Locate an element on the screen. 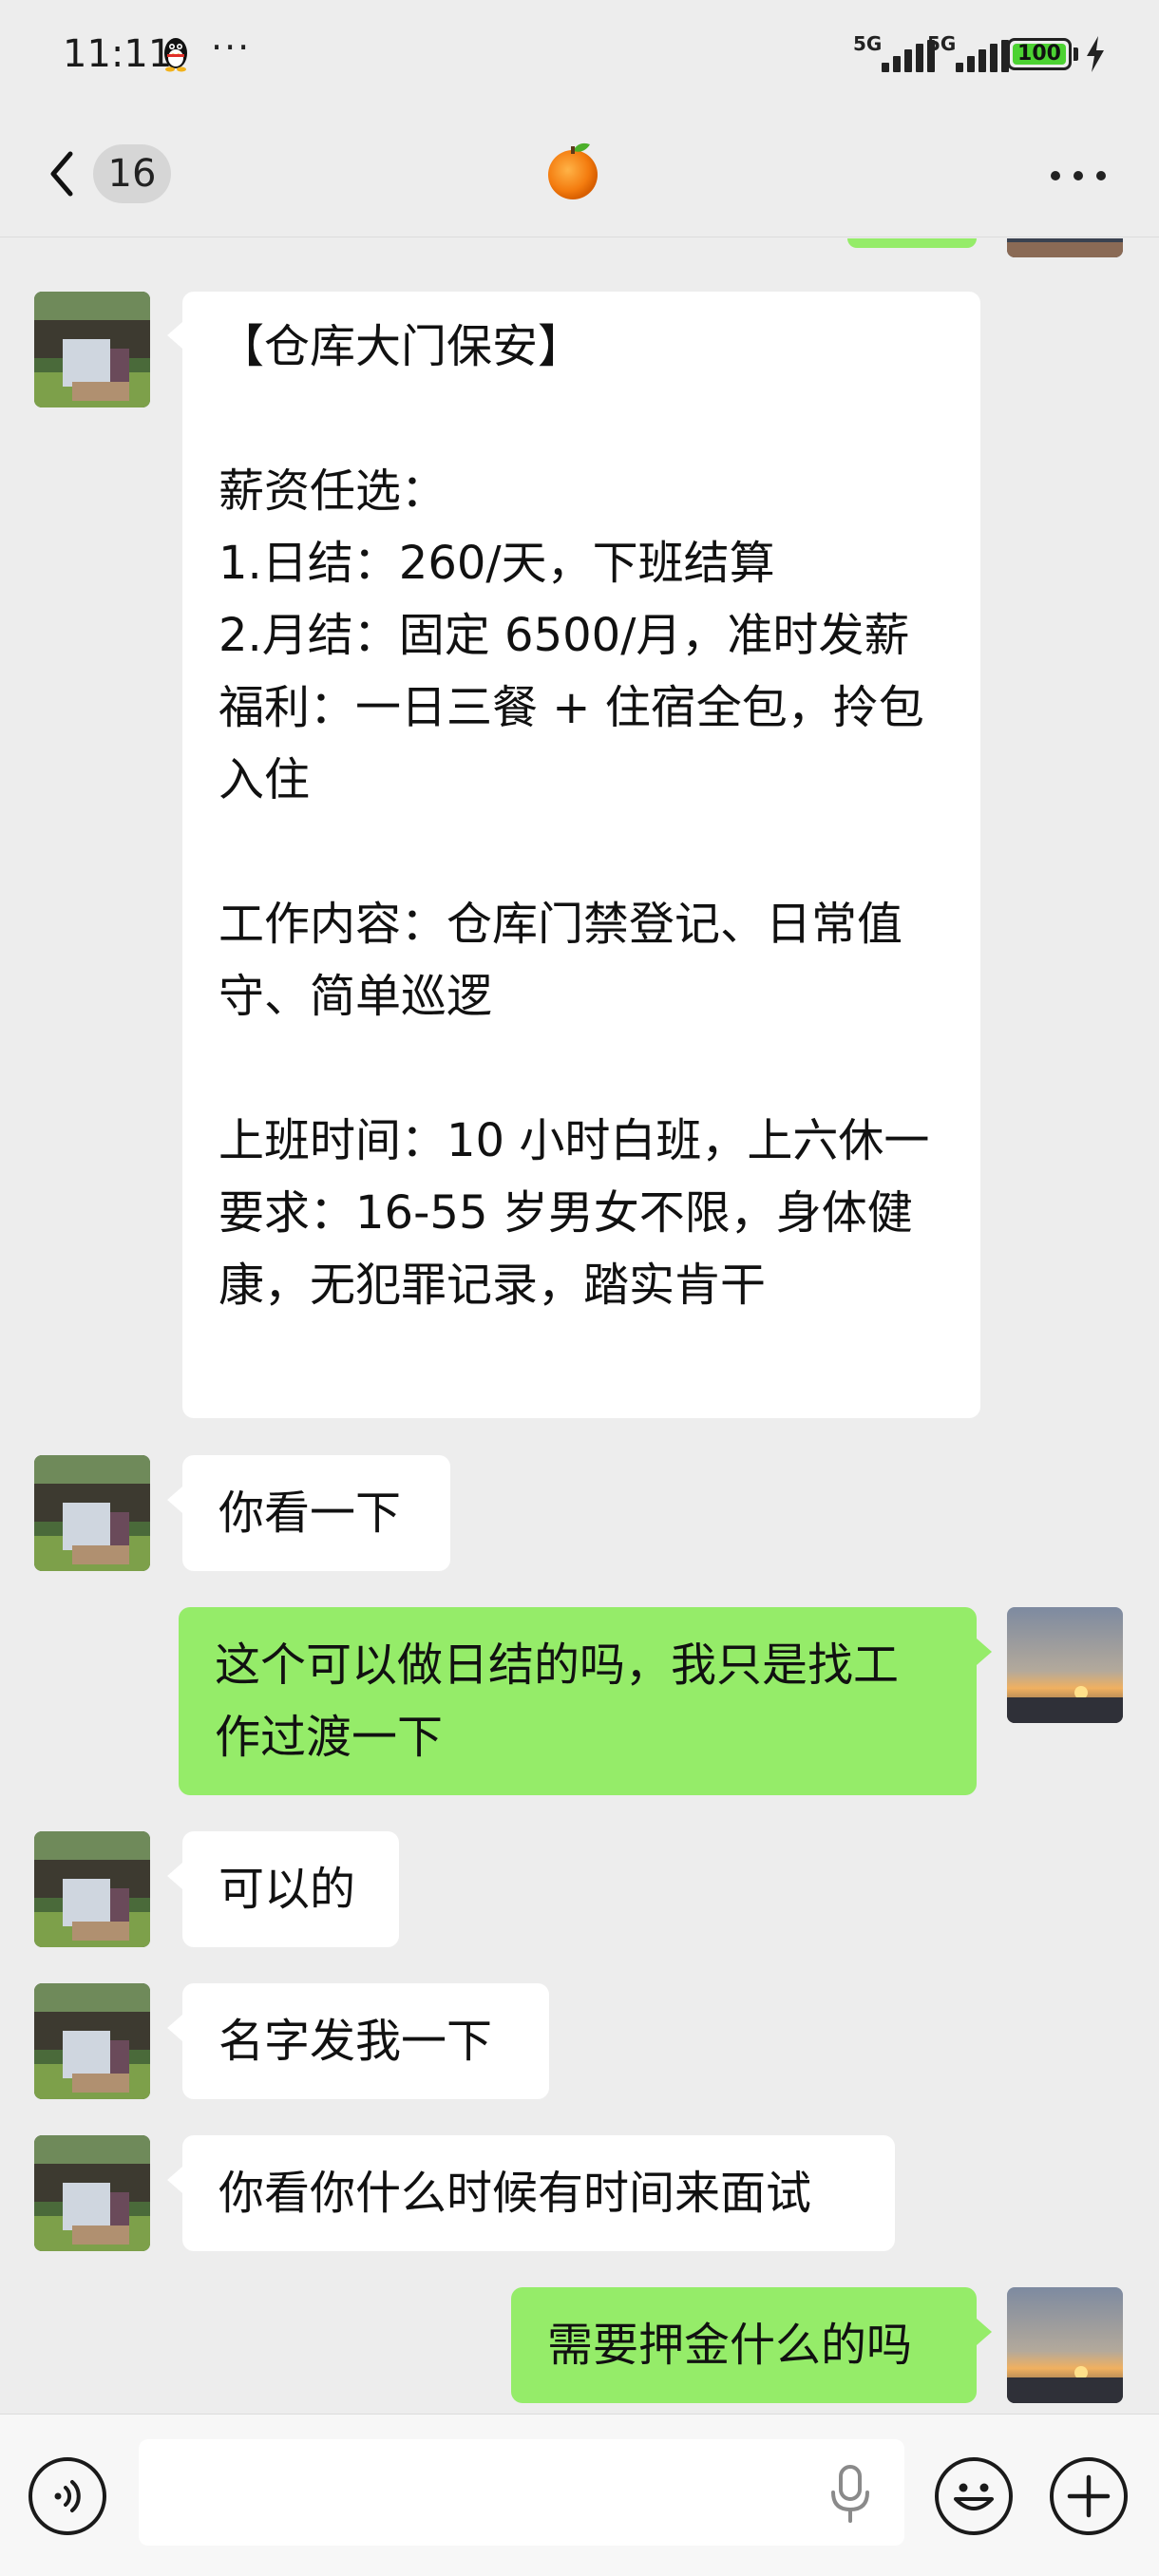 The width and height of the screenshot is (1159, 2576). status-bar: 11:11 ··· 5G 5G 100 is located at coordinates (579, 56).